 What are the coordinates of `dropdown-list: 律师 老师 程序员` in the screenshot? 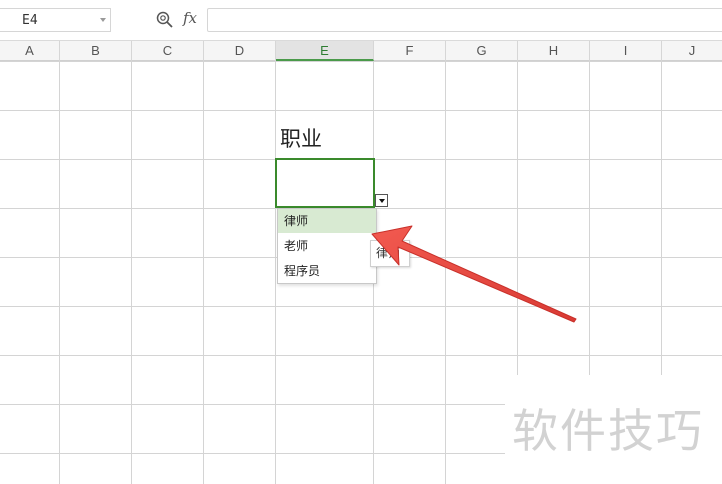 It's located at (327, 246).